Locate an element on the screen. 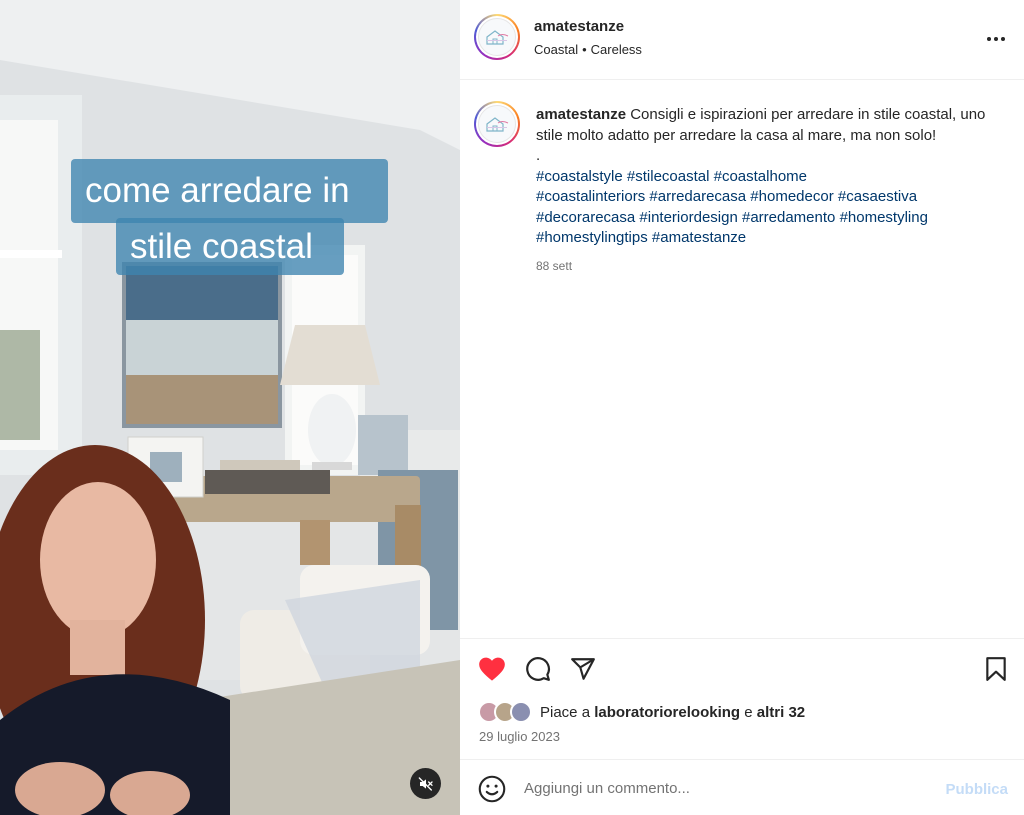 This screenshot has width=1024, height=815. save-button is located at coordinates (996, 669).